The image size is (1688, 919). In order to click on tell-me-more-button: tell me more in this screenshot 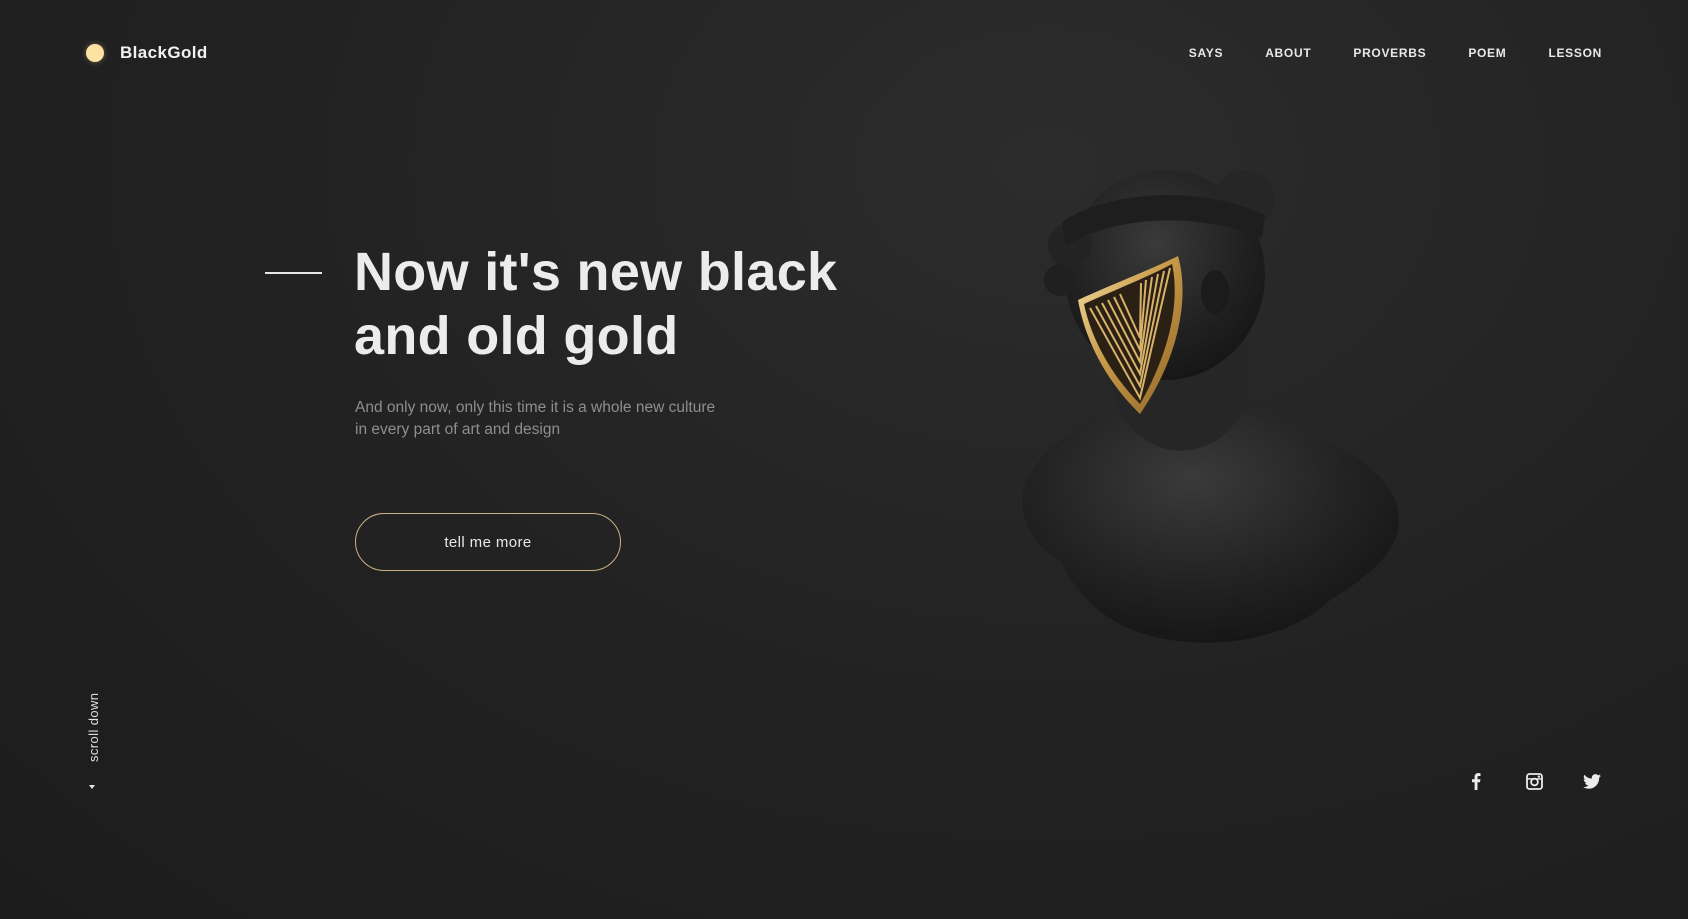, I will do `click(488, 542)`.